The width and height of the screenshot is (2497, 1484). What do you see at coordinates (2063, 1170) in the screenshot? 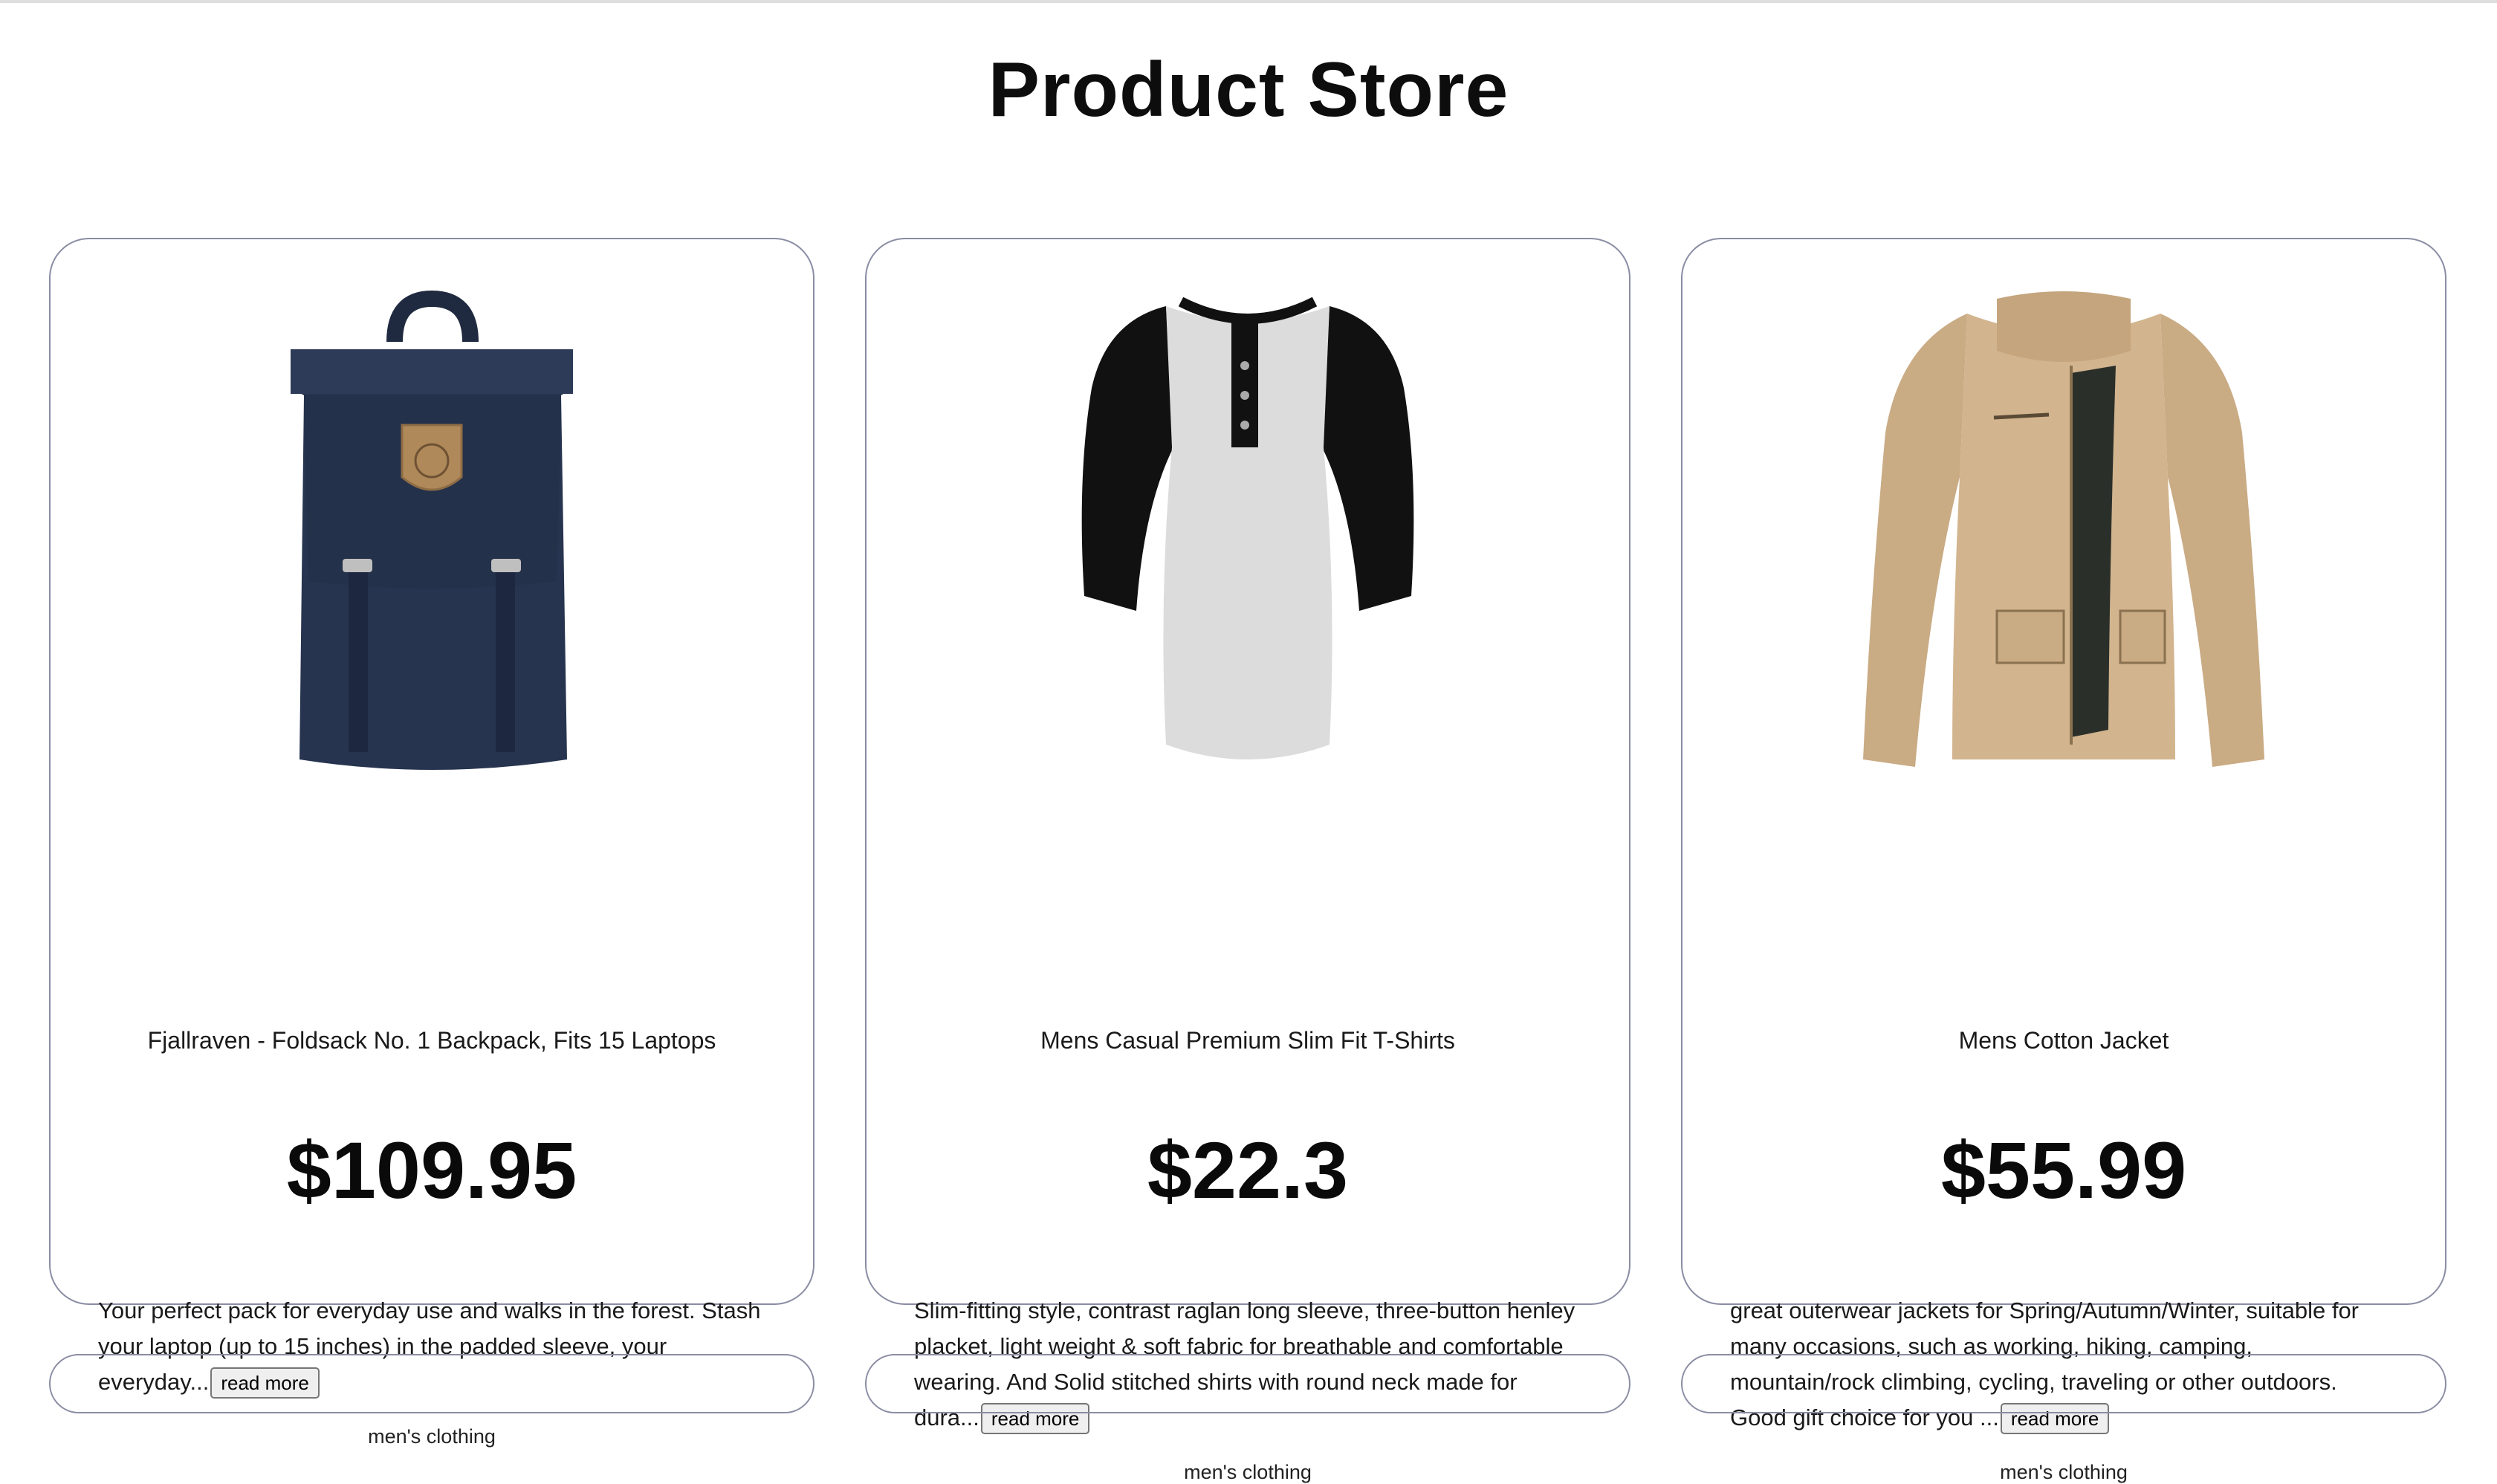
I see `product-price: $55.99` at bounding box center [2063, 1170].